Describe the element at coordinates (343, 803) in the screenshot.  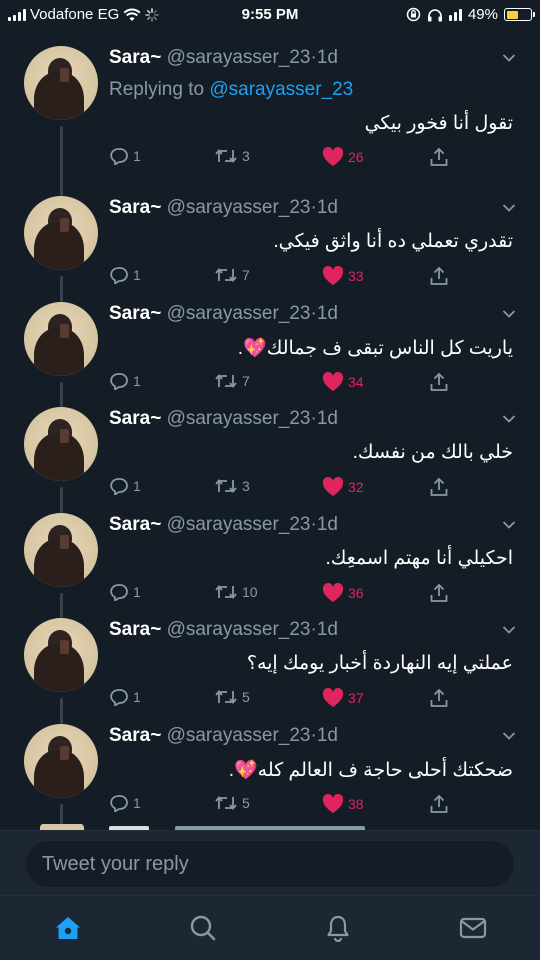
I see `like-button: 38` at that location.